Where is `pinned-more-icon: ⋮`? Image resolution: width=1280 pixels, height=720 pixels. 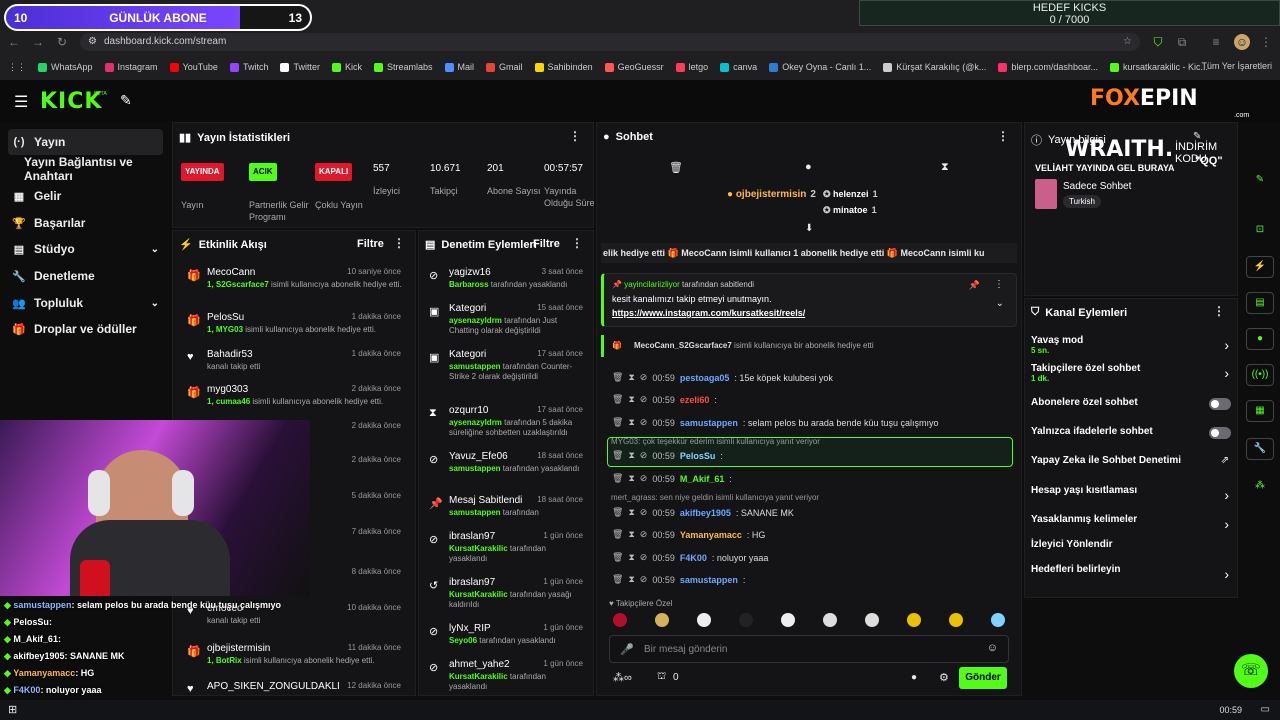
pinned-more-icon: ⋮ is located at coordinates (999, 284).